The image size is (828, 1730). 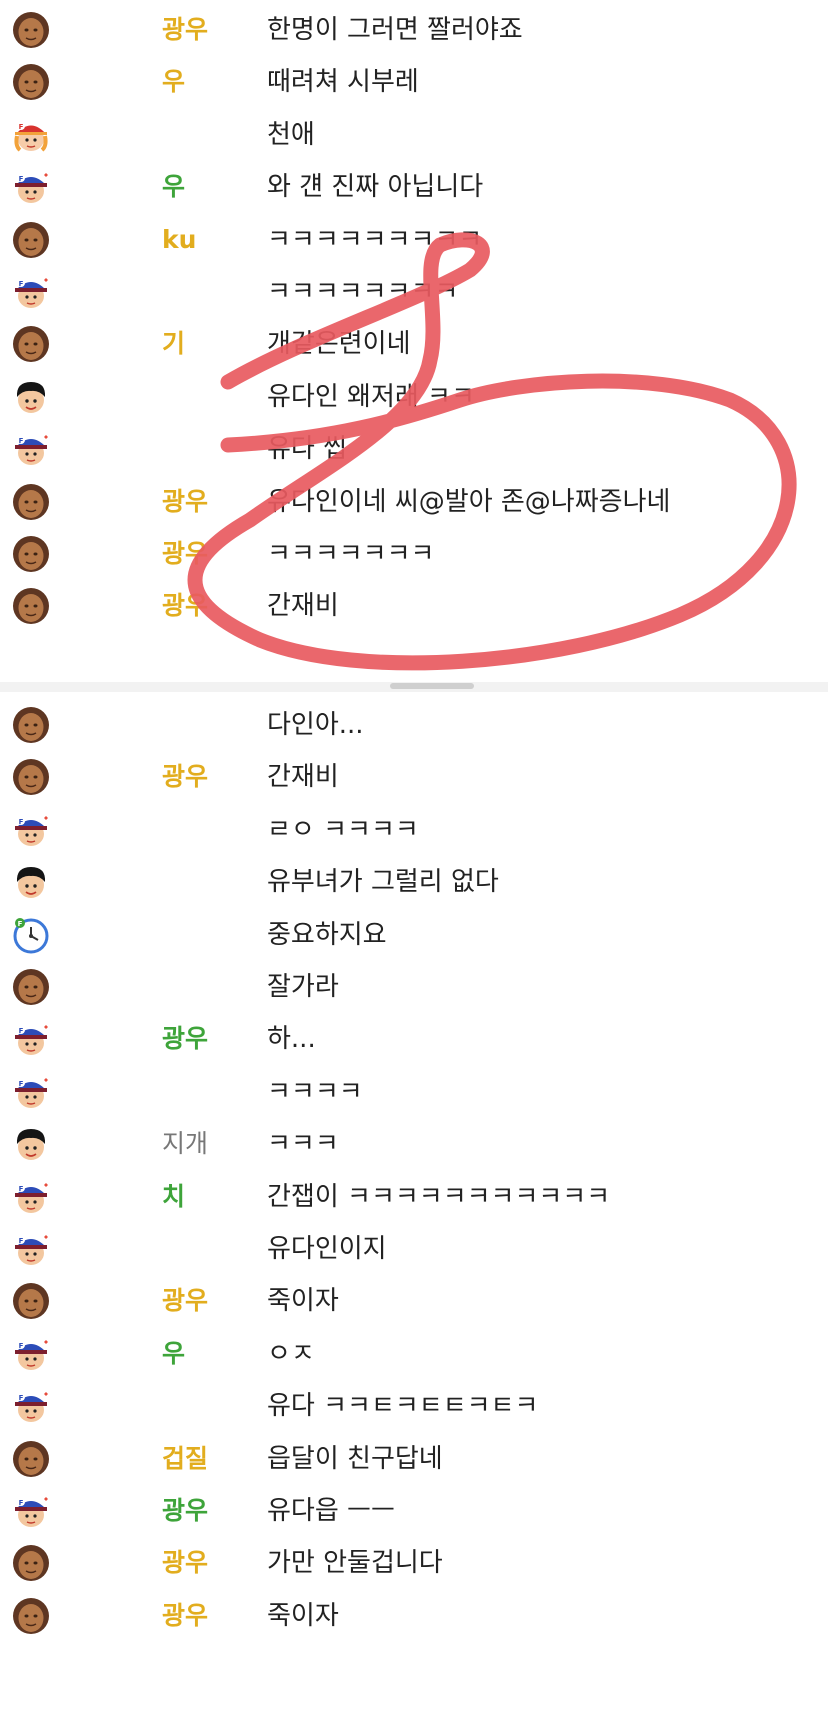 What do you see at coordinates (375, 239) in the screenshot?
I see `chat-message-text: ㅋㅋㅋㅋㅋㅋㅋㅋㅋ` at bounding box center [375, 239].